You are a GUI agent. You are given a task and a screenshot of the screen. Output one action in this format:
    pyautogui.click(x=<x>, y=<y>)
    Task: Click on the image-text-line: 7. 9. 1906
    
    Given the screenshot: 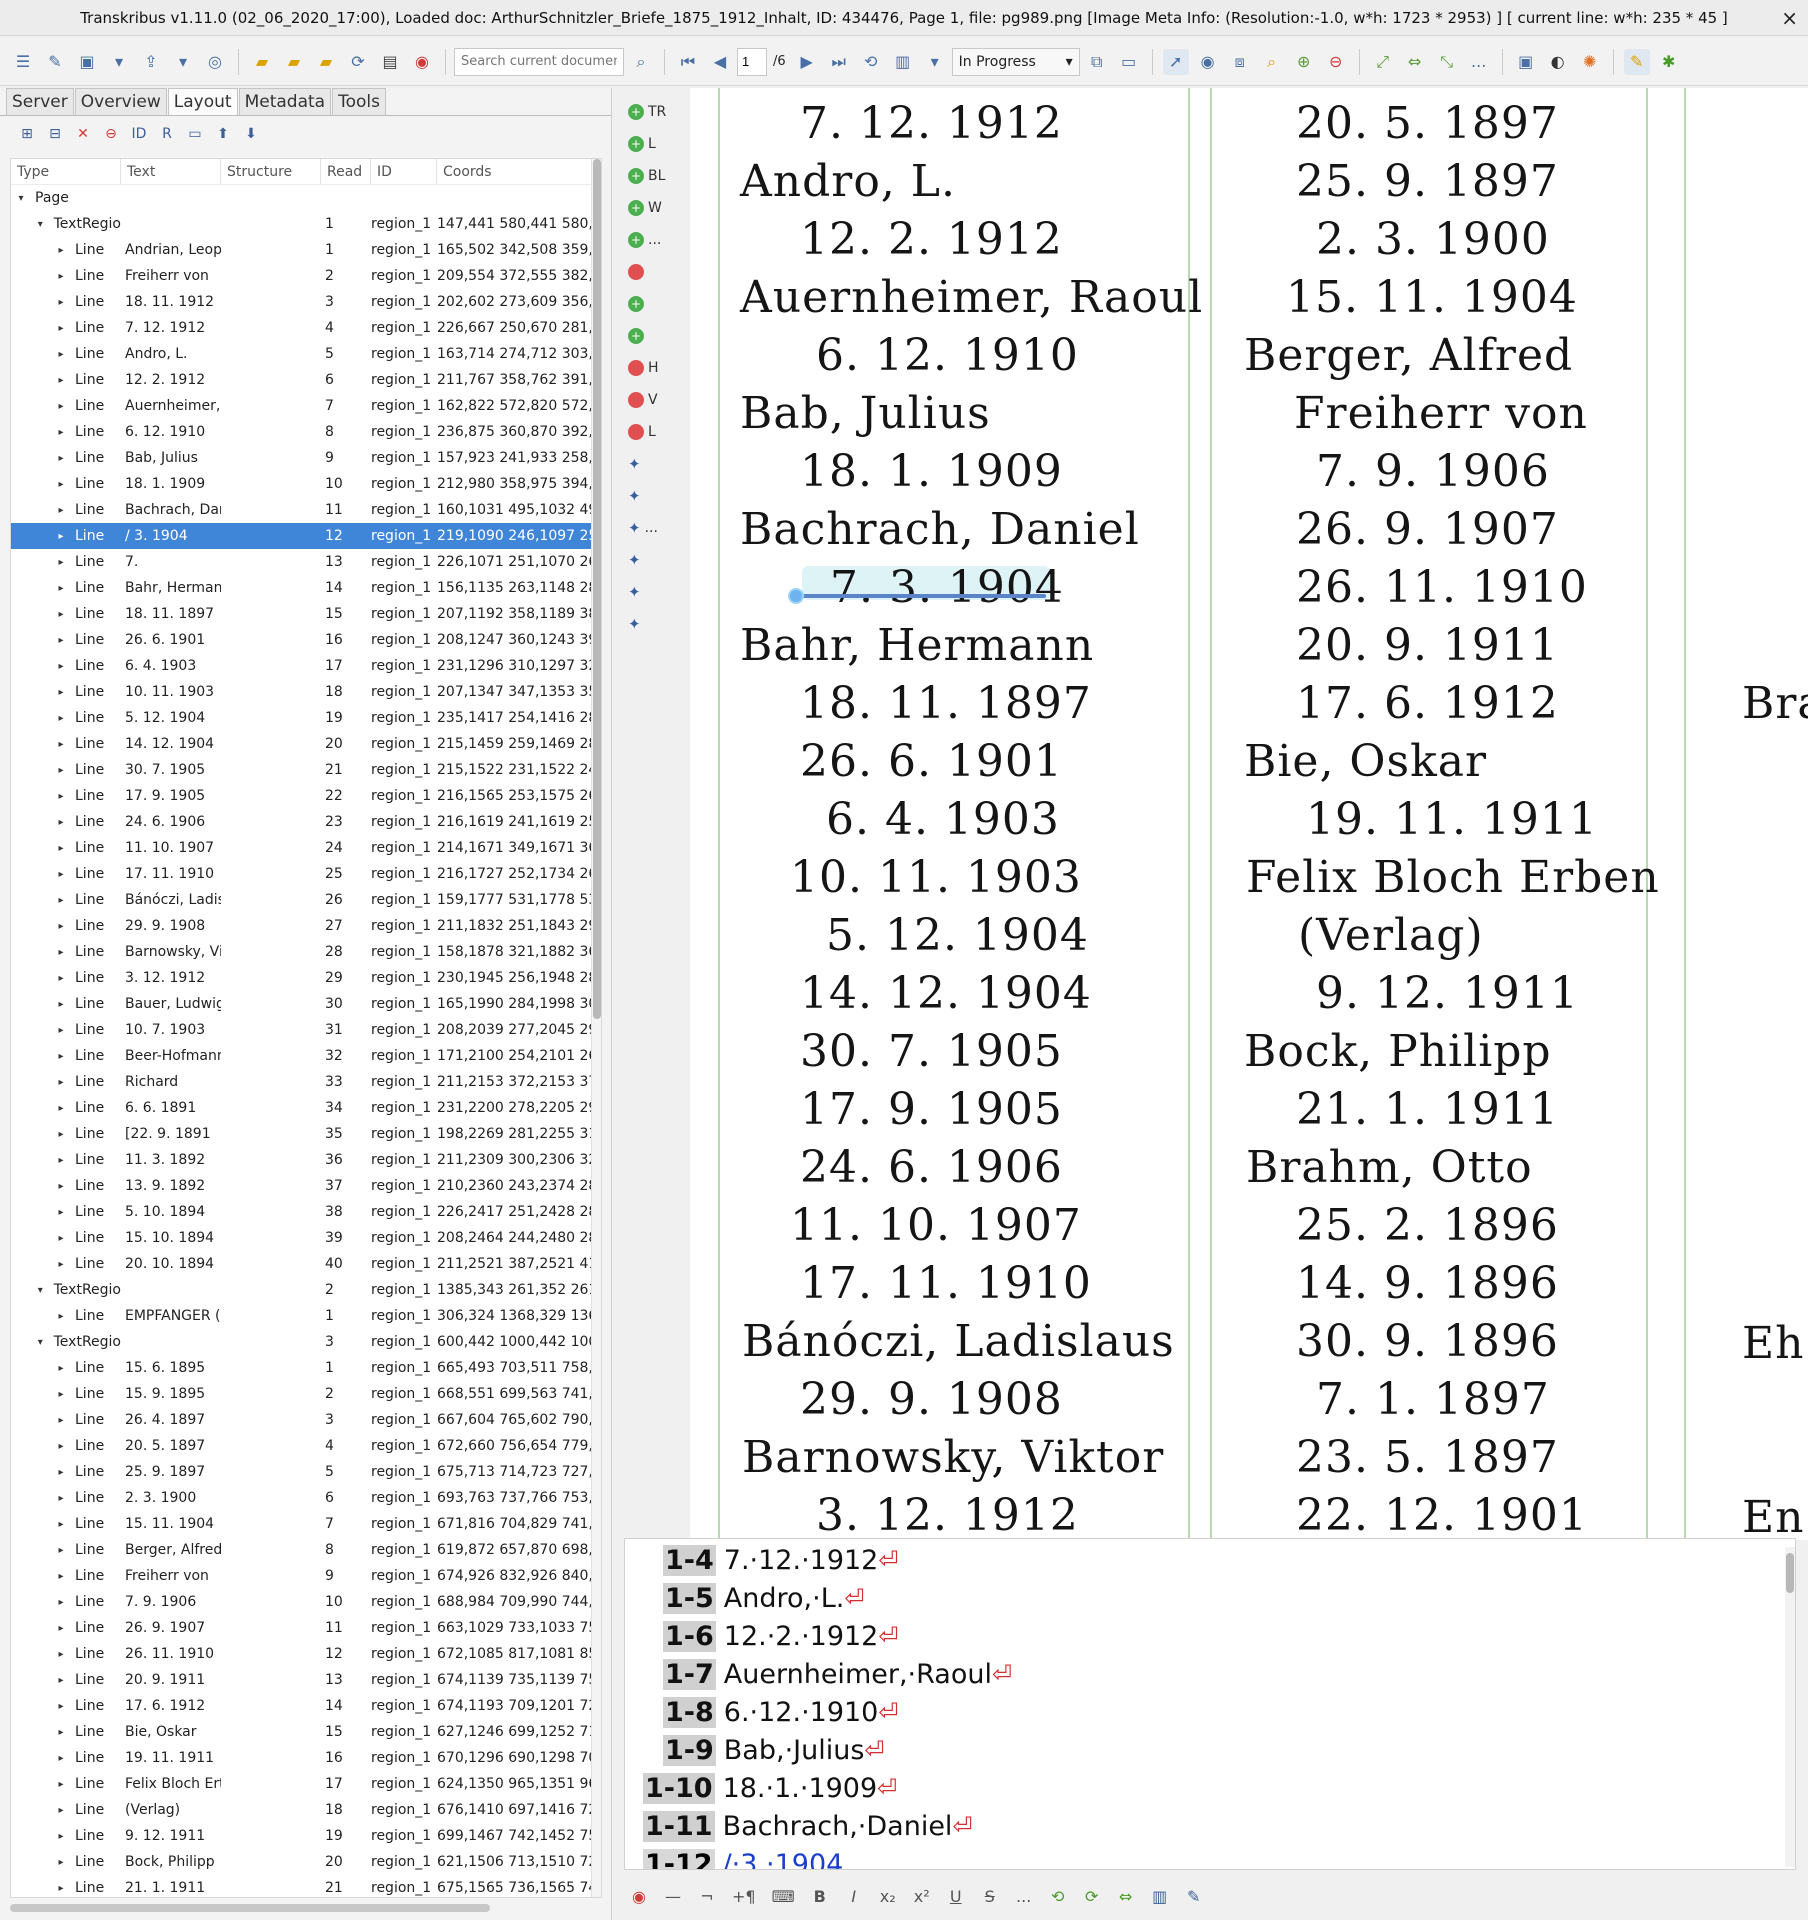 What is the action you would take?
    pyautogui.click(x=1433, y=471)
    